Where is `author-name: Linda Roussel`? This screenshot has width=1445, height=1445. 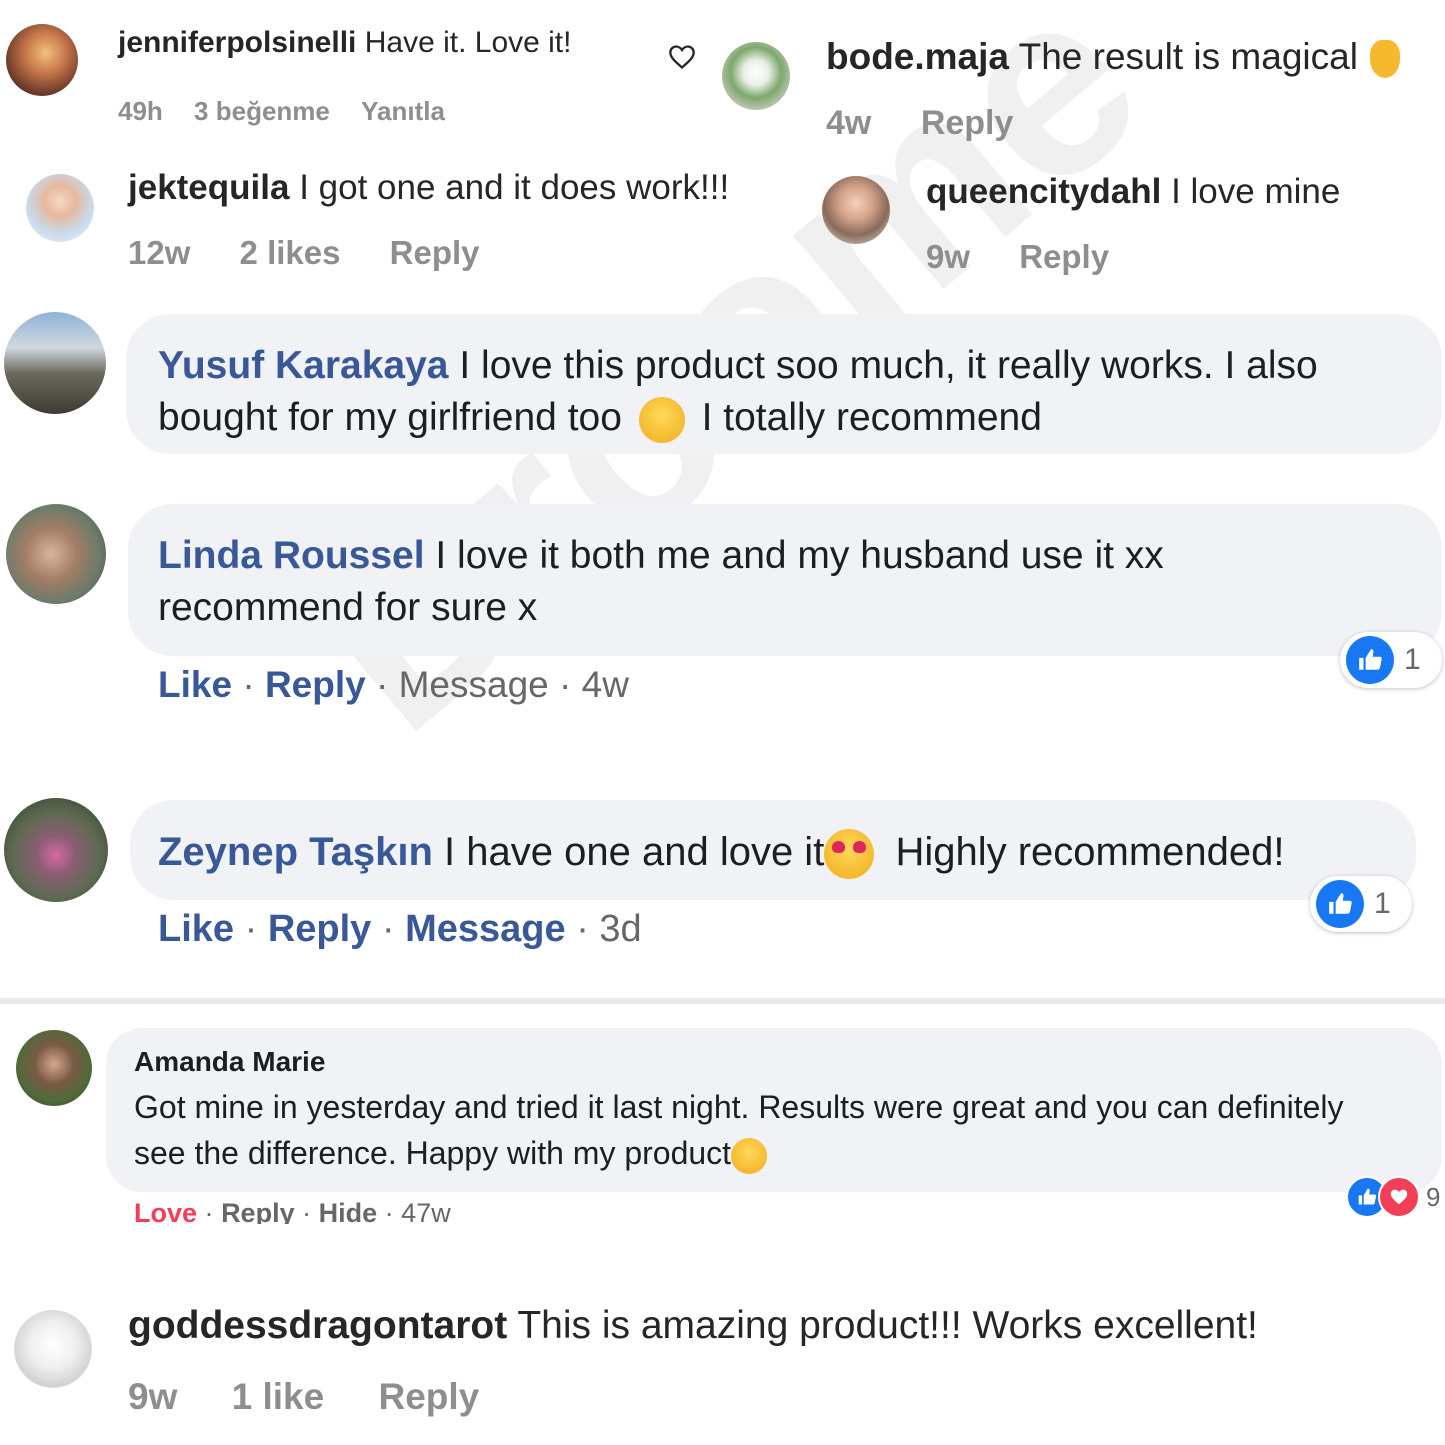 author-name: Linda Roussel is located at coordinates (291, 555).